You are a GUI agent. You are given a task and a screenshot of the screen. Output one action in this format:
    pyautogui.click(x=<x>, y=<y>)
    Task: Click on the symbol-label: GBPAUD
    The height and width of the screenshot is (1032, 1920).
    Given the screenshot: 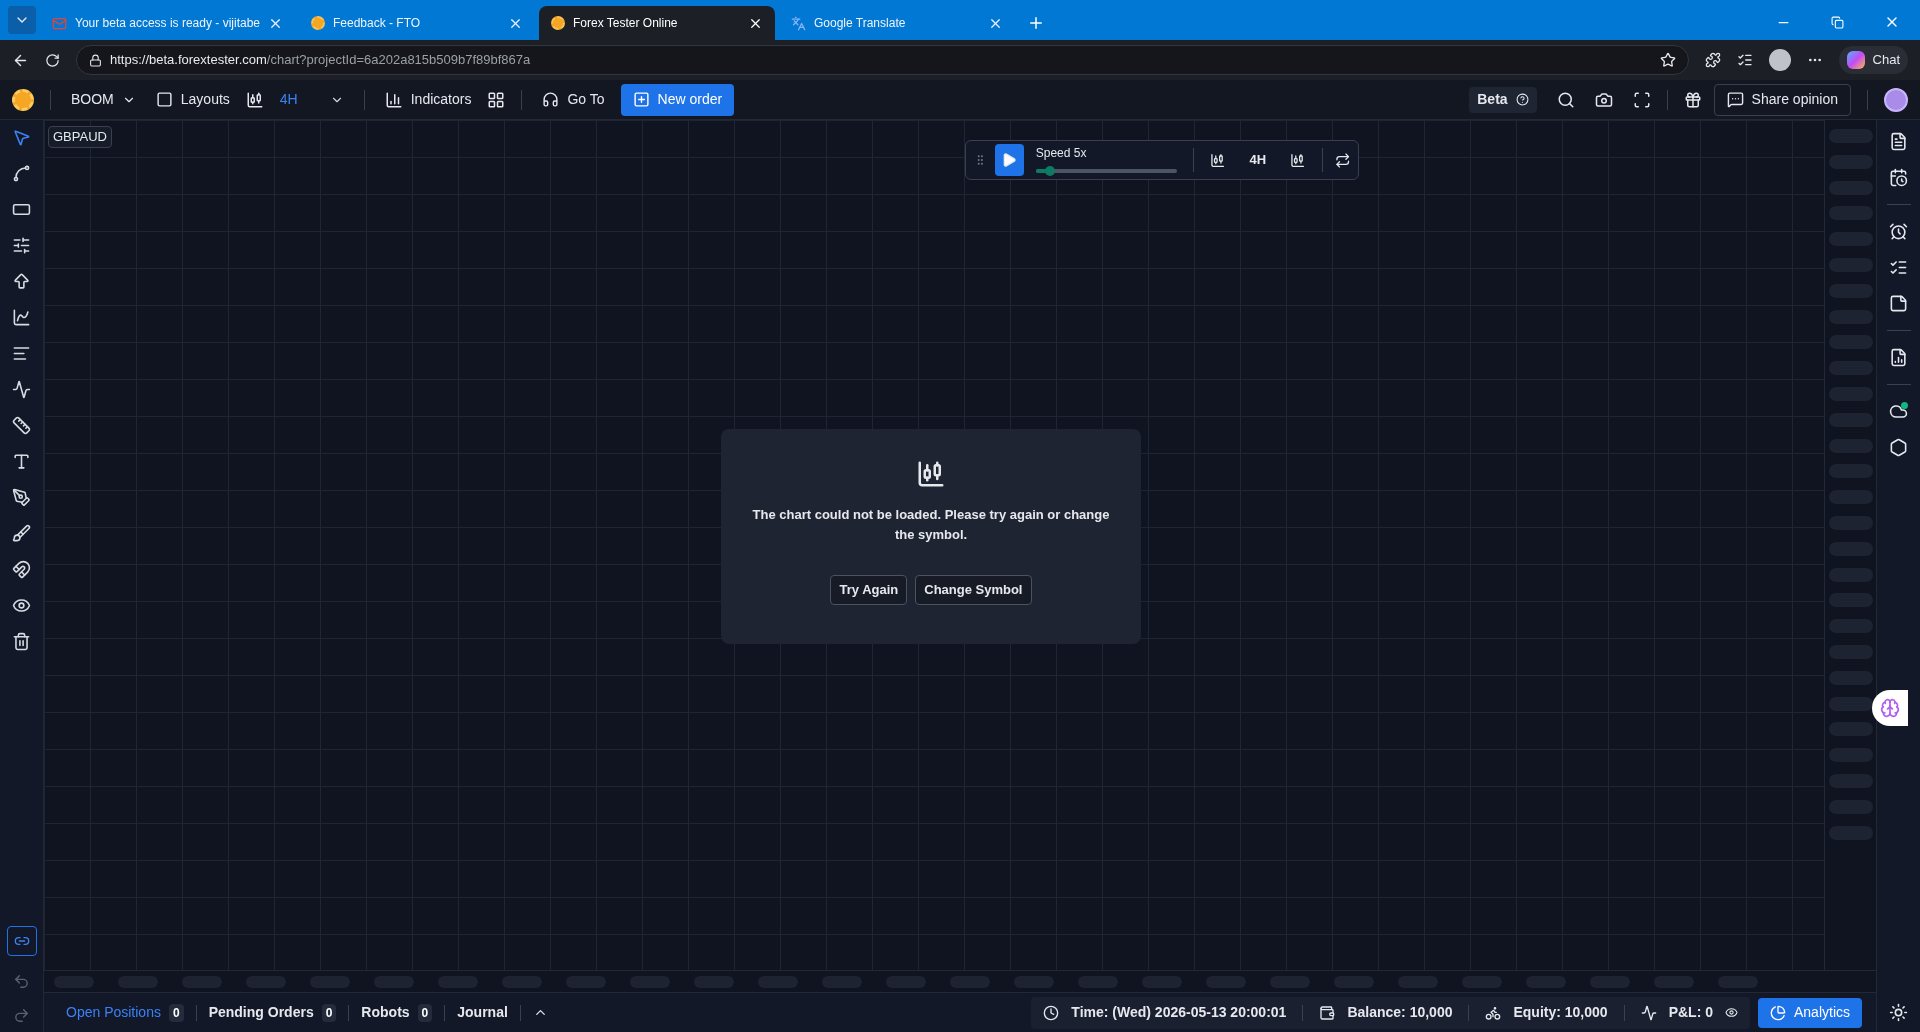 What is the action you would take?
    pyautogui.click(x=80, y=137)
    